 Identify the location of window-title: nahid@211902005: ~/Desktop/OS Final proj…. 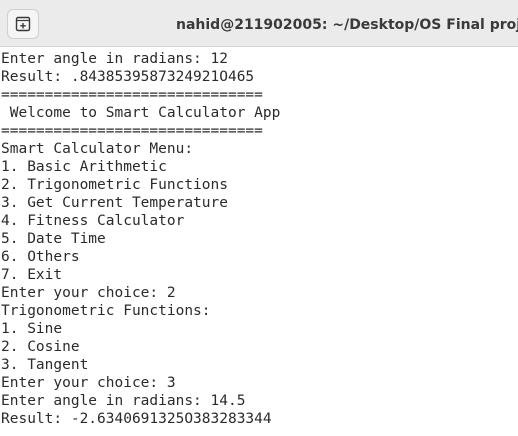
(347, 25).